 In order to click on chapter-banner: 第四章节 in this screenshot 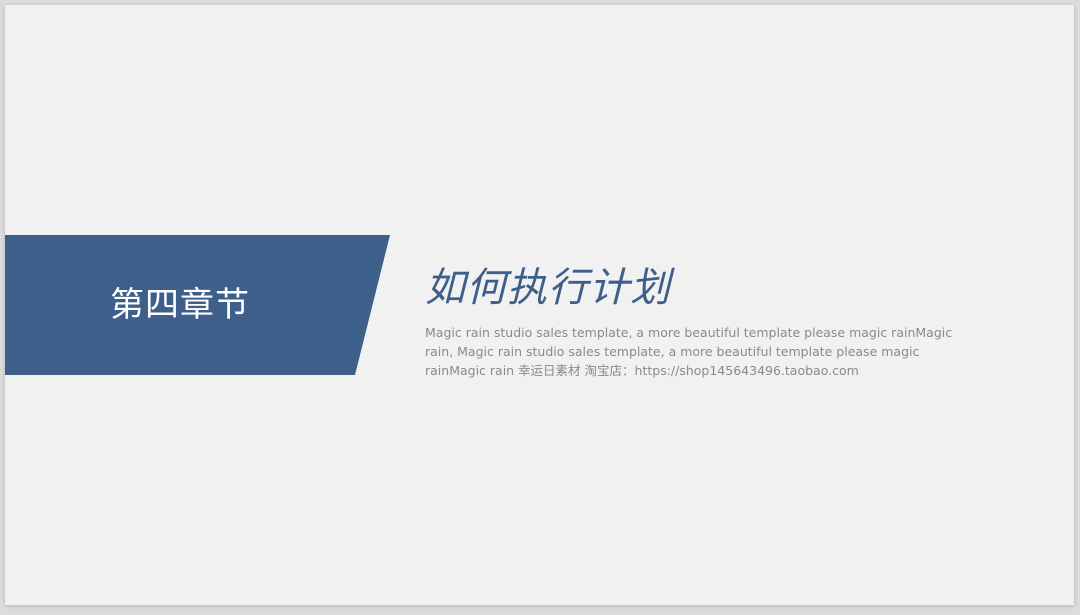, I will do `click(197, 305)`.